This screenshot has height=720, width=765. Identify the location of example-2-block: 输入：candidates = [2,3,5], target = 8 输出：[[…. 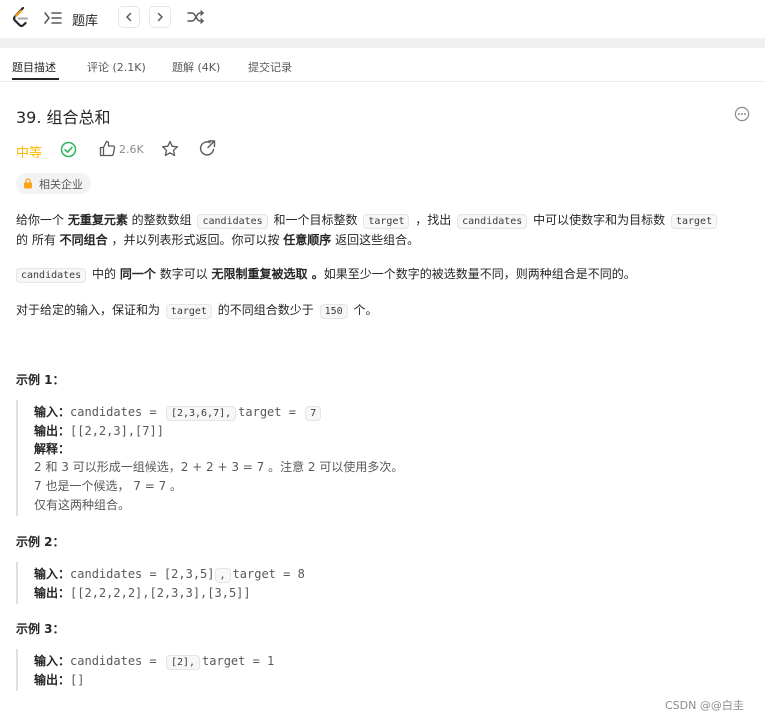
(266, 583).